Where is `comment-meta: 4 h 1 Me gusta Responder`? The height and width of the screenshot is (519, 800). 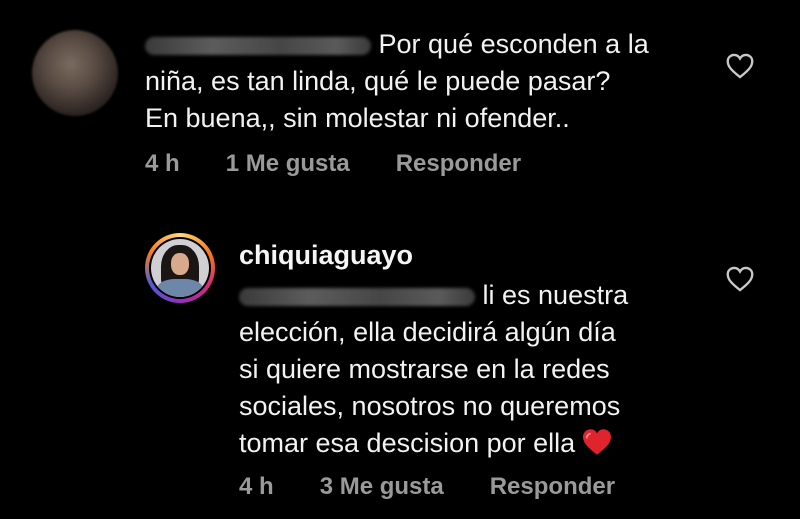 comment-meta: 4 h 1 Me gusta Responder is located at coordinates (333, 164).